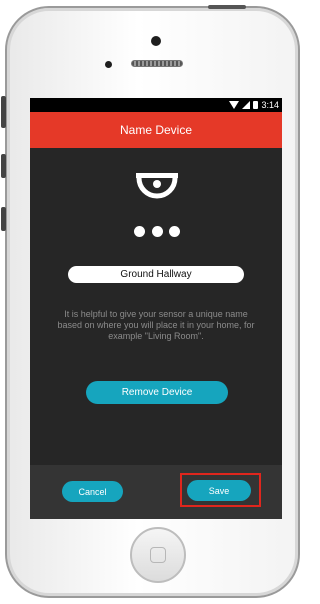 The image size is (320, 604). I want to click on page-title: Name Device, so click(156, 130).